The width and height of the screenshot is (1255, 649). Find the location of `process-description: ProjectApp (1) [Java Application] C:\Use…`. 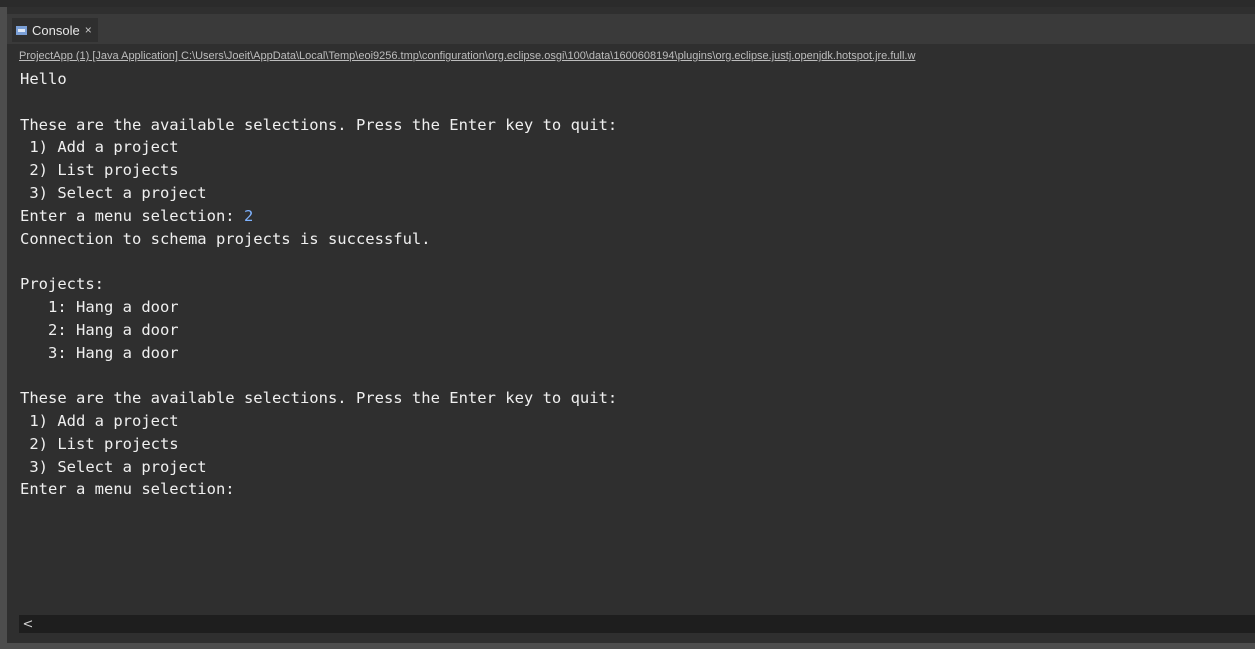

process-description: ProjectApp (1) [Java Application] C:\Use… is located at coordinates (467, 56).